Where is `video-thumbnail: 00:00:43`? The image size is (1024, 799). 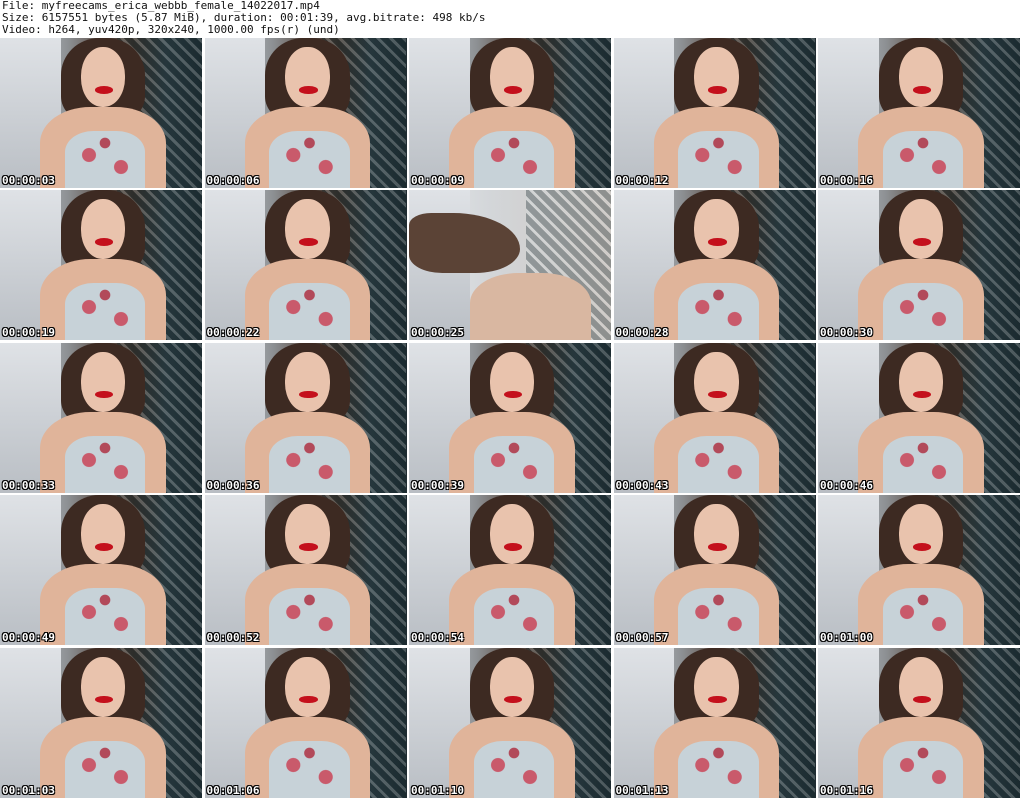
video-thumbnail: 00:00:43 is located at coordinates (714, 417).